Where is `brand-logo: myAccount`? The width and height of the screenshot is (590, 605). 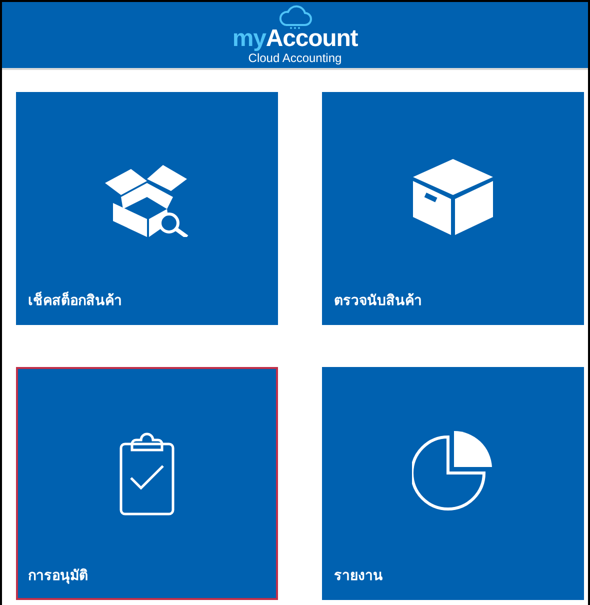 brand-logo: myAccount is located at coordinates (295, 39).